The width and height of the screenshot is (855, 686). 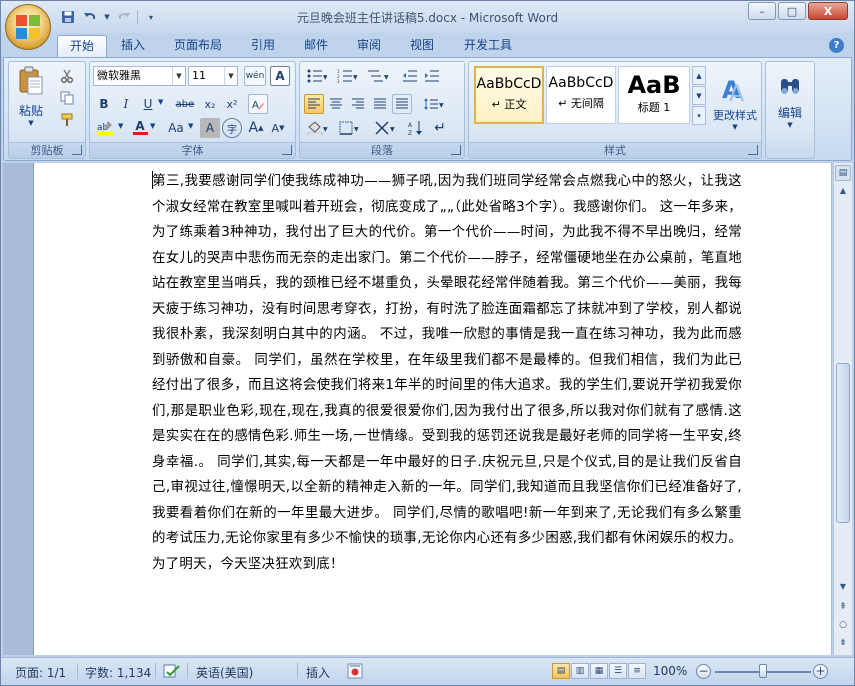 I want to click on macro-record-icon, so click(x=355, y=672).